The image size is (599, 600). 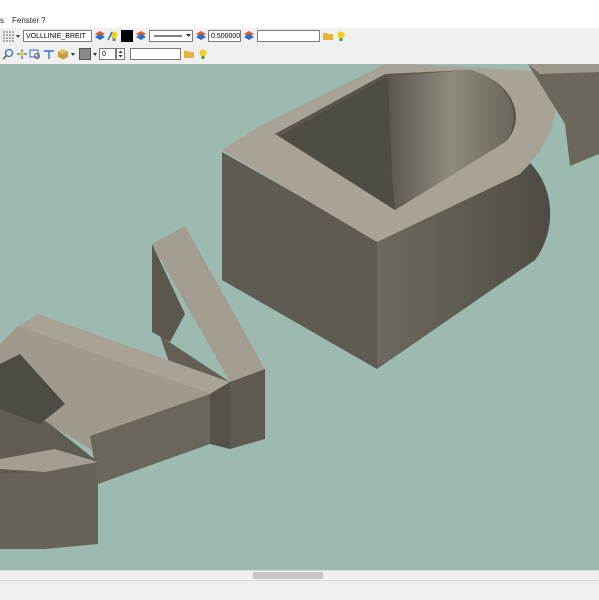 I want to click on spinner-arrows-icon, so click(x=120, y=54).